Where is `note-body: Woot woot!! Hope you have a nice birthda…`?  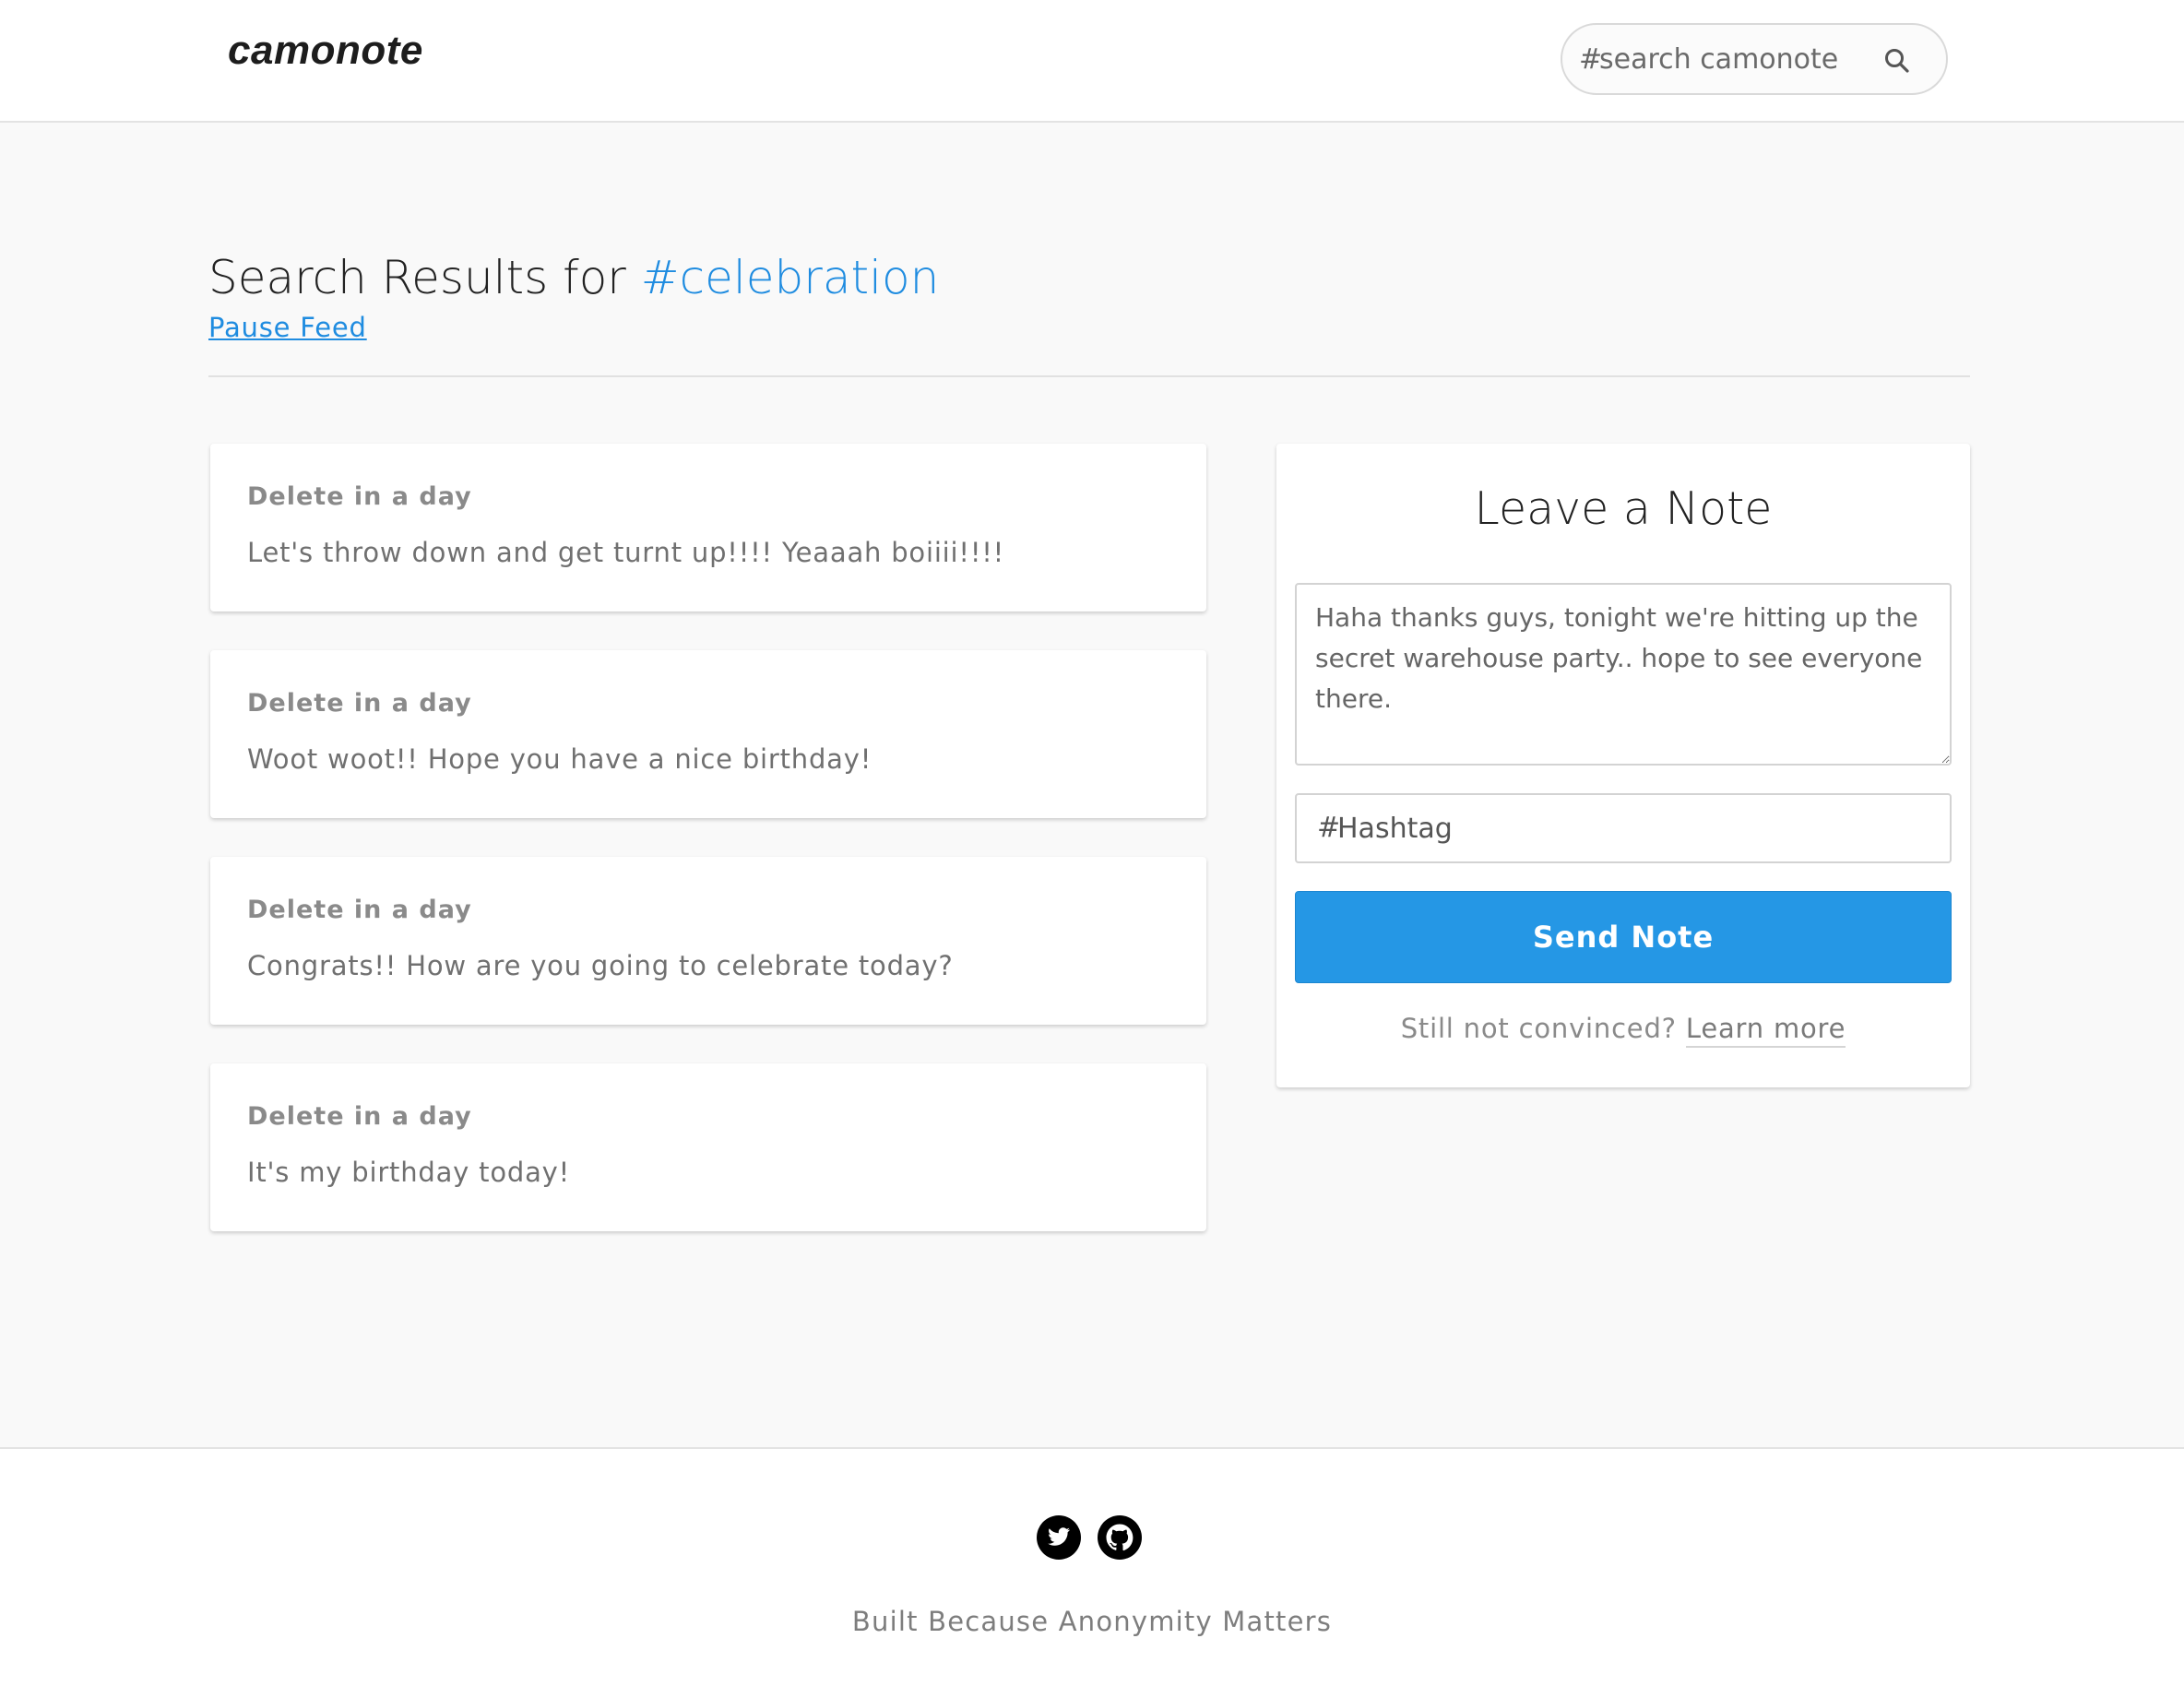
note-body: Woot woot!! Hope you have a nice birthda… is located at coordinates (559, 759).